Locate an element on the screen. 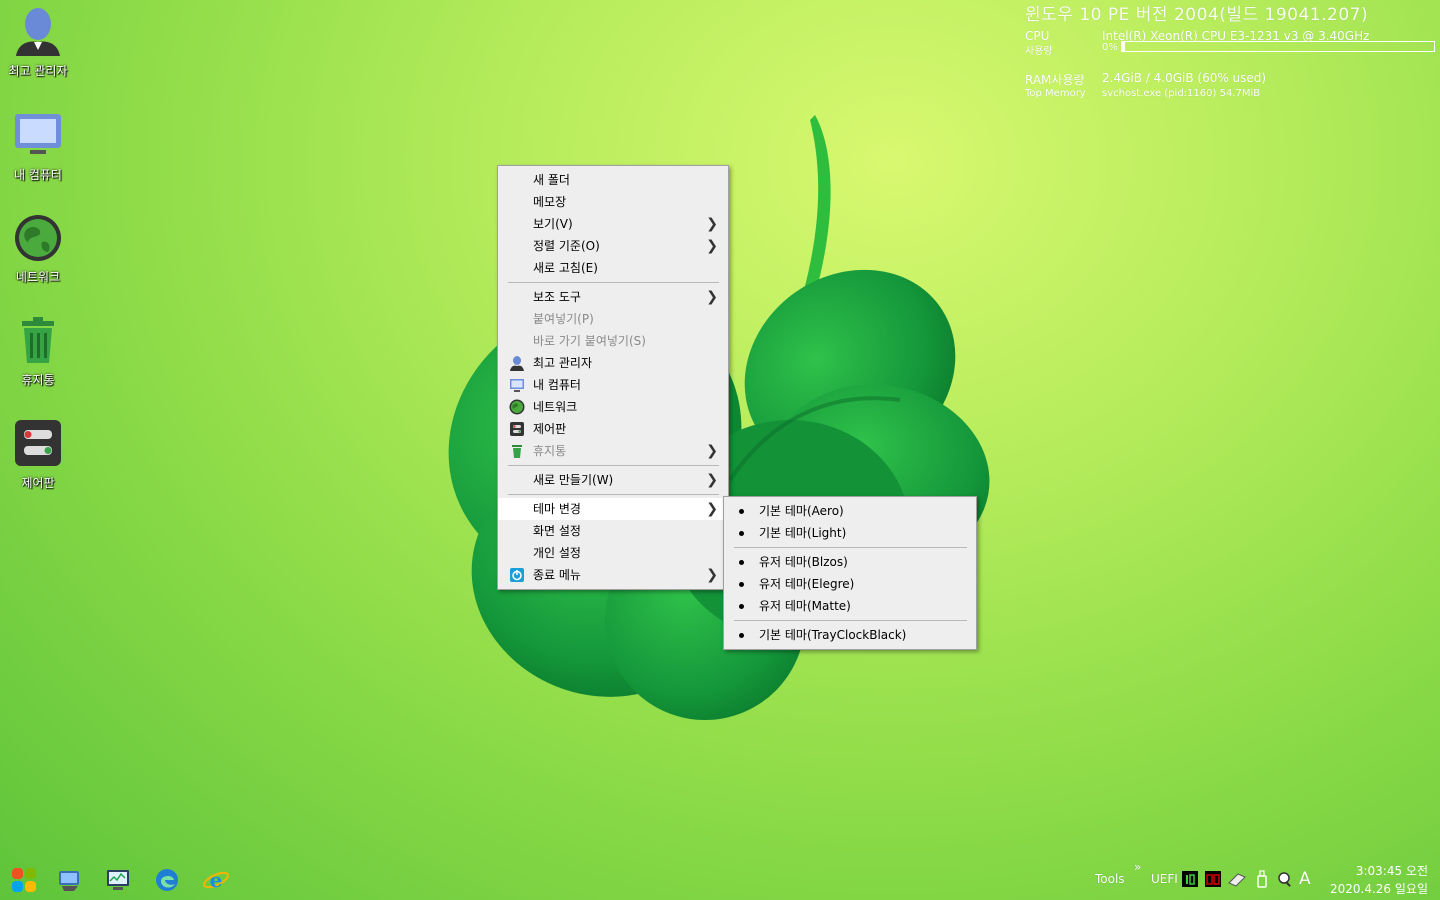 This screenshot has width=1440, height=900. network-tray-icon is located at coordinates (1237, 879).